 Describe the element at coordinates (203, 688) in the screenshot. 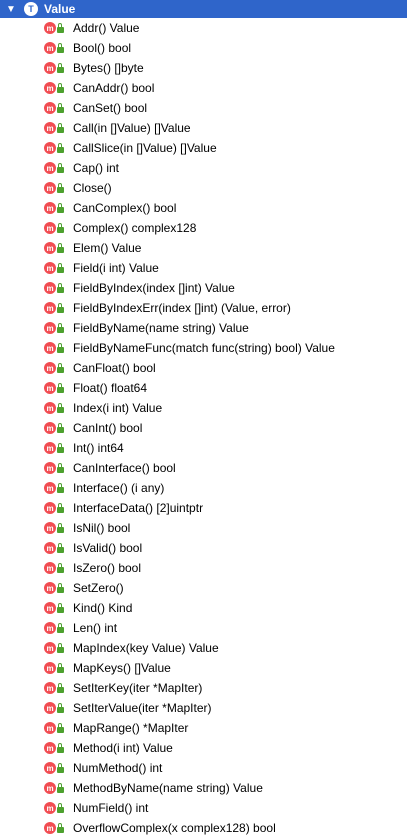

I see `method-item: m SetIterKey(iter *MapIter)` at that location.